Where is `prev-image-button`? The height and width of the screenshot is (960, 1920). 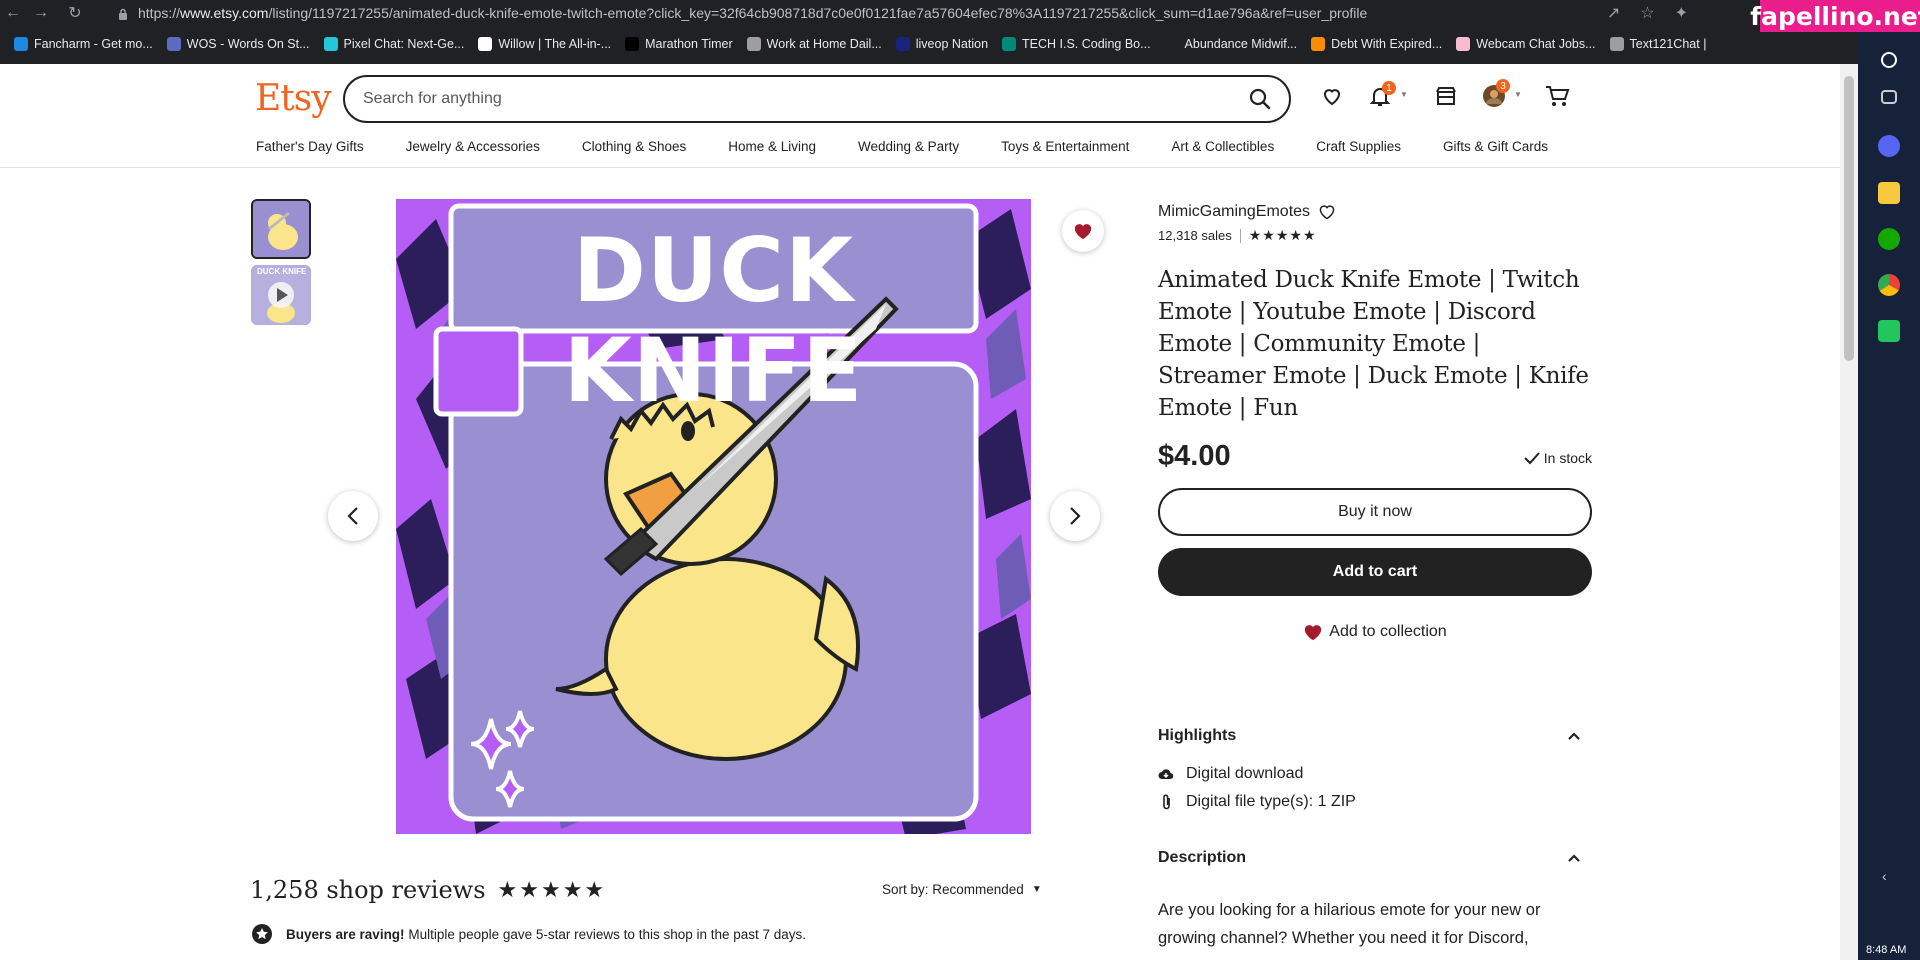
prev-image-button is located at coordinates (353, 516).